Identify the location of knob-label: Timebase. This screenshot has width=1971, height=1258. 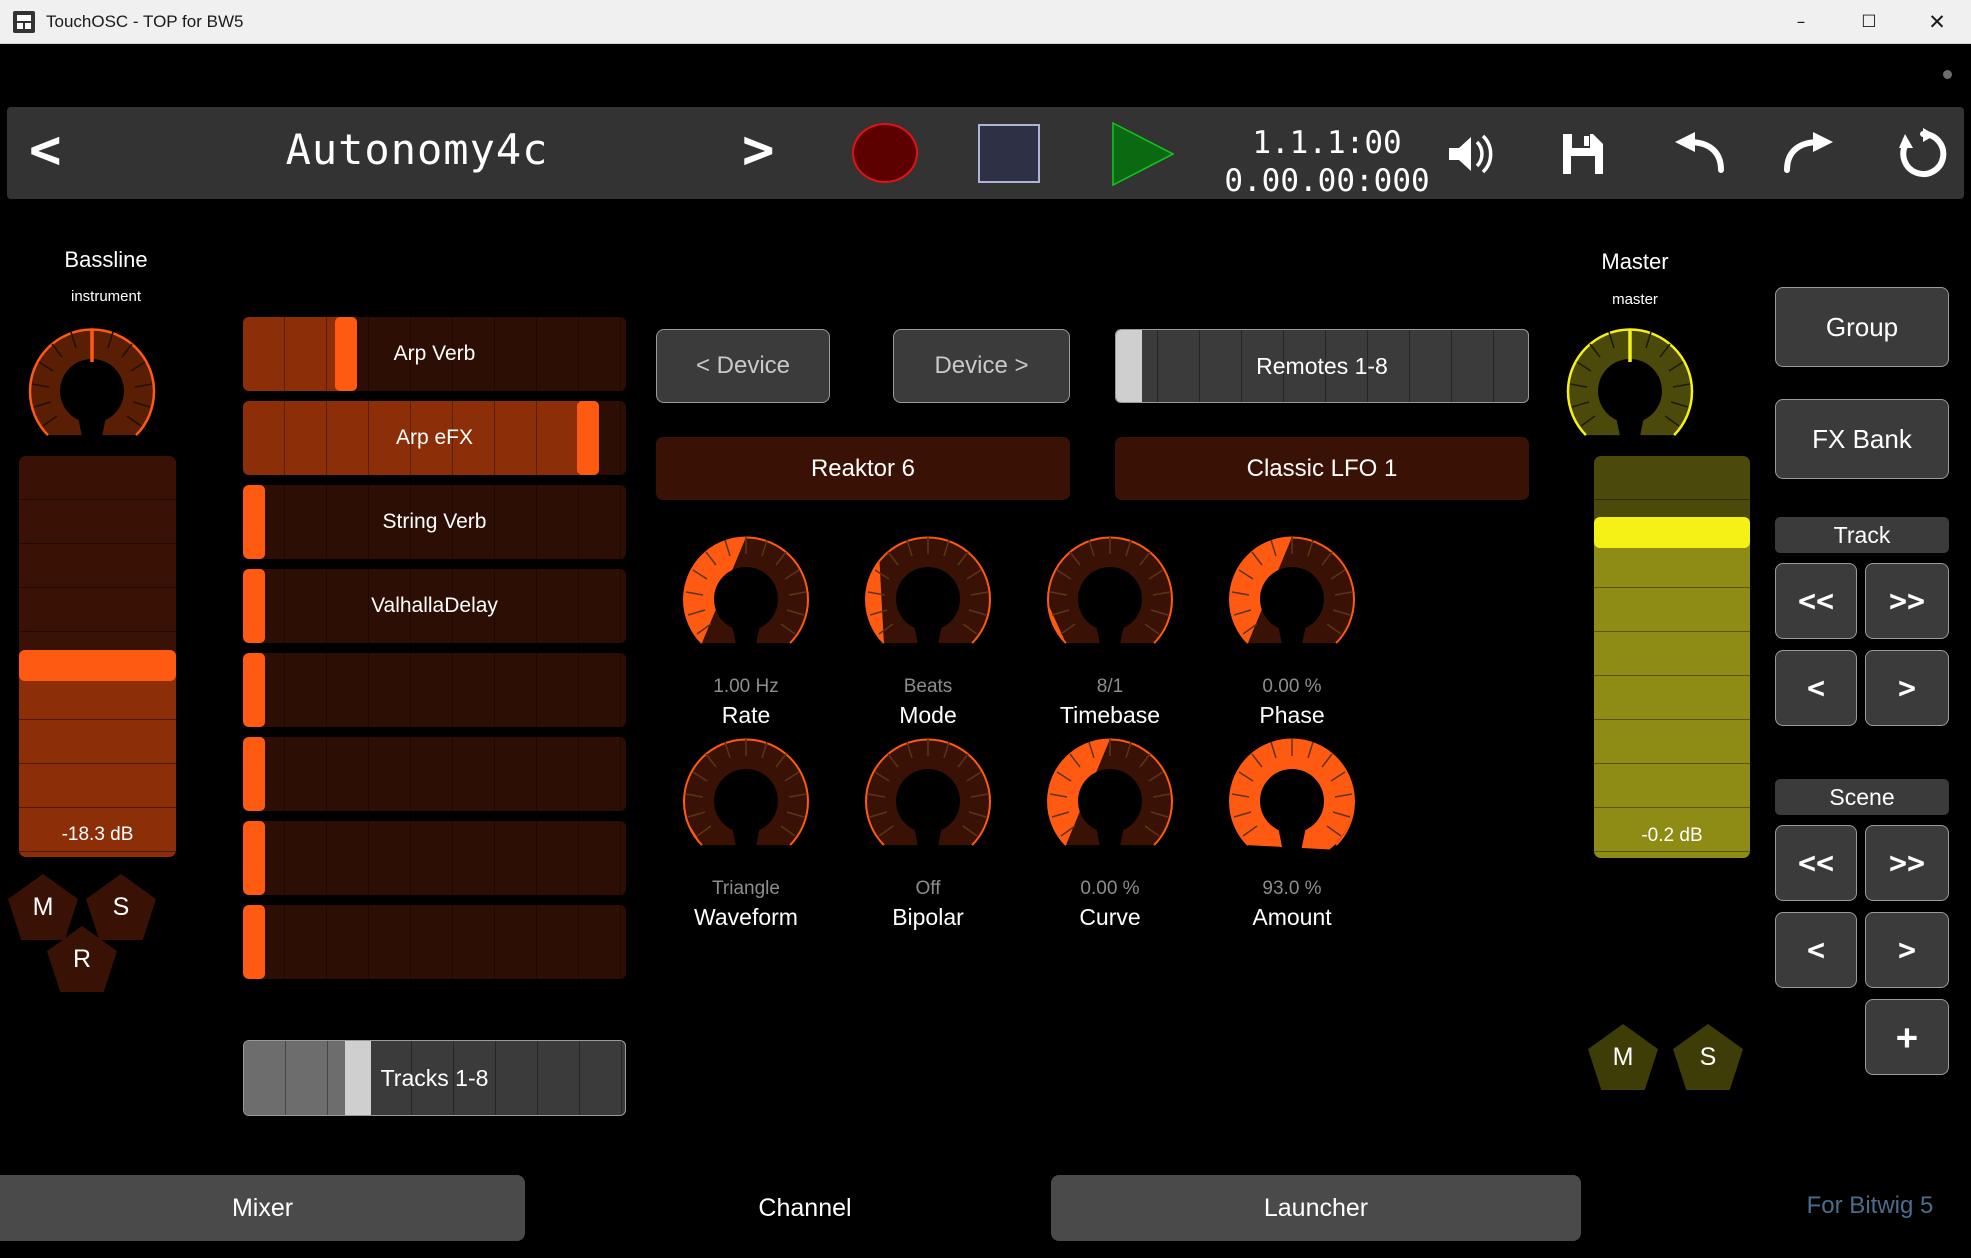
(1110, 715).